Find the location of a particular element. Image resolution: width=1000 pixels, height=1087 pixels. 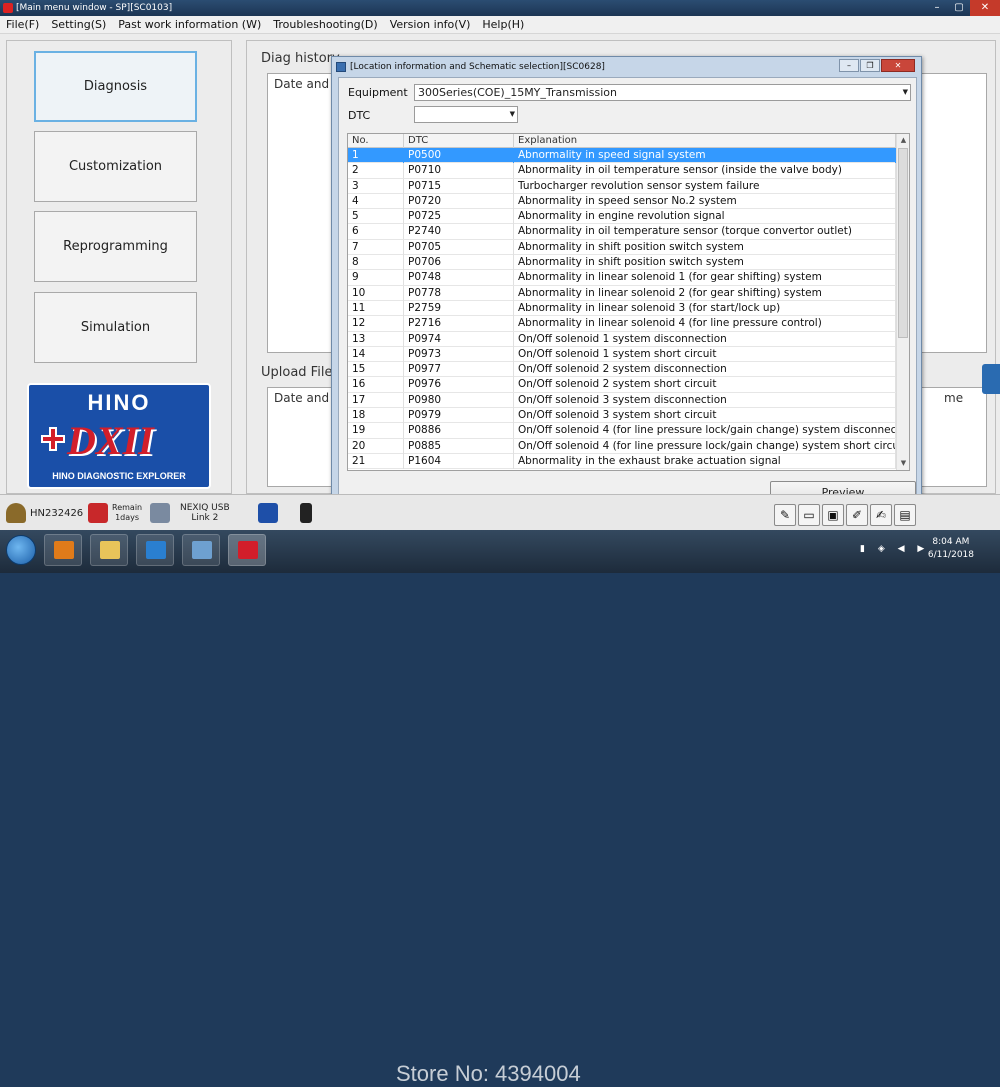

menu-version-info: Version info(V) is located at coordinates (430, 24).